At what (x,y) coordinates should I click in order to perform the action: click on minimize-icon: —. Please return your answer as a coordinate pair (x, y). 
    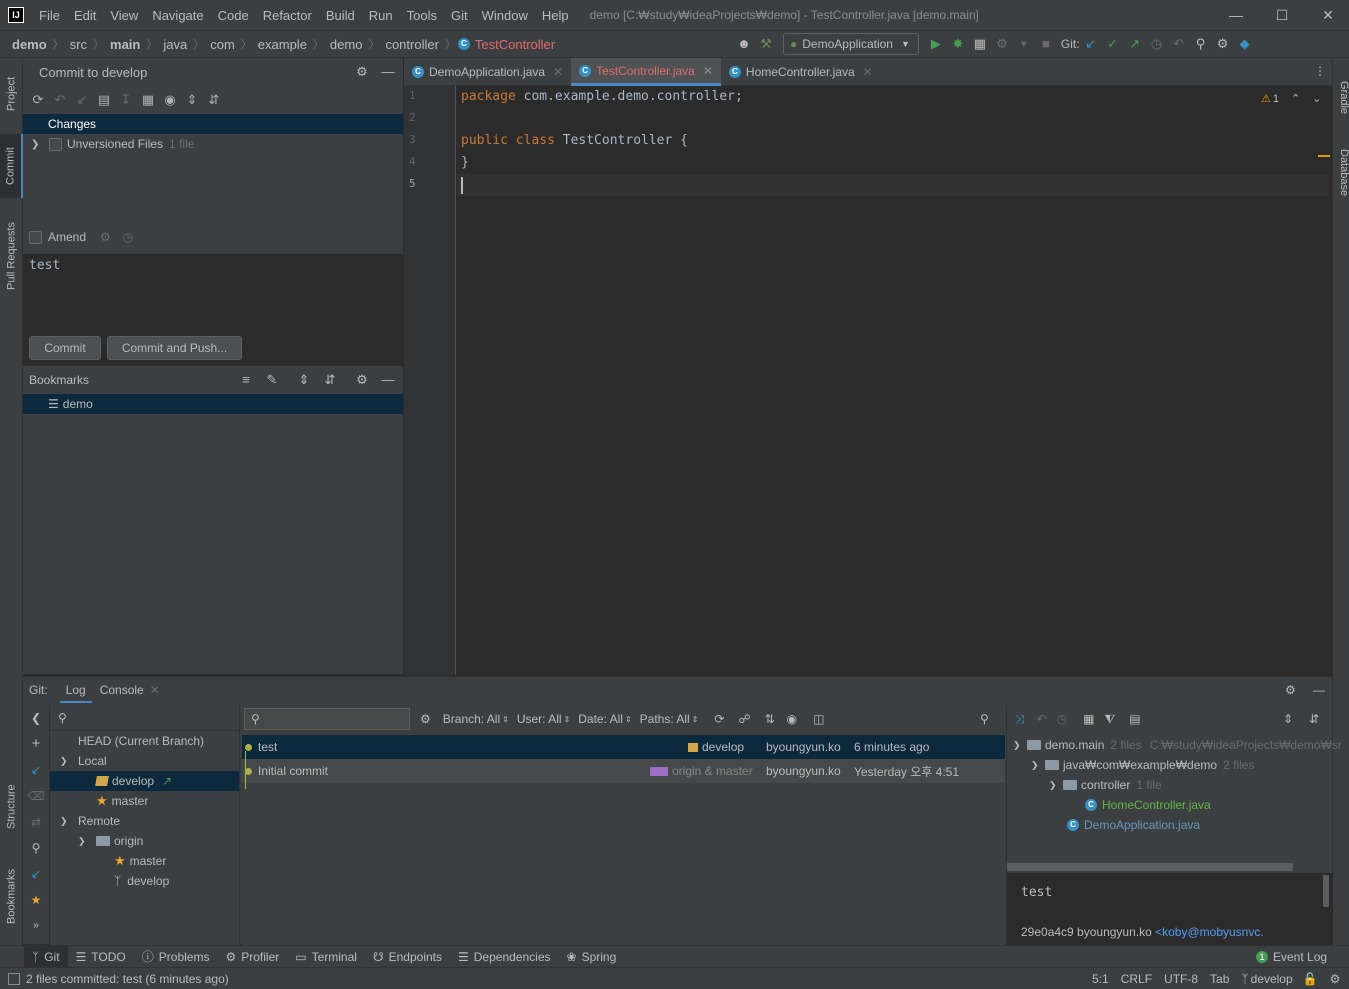
    Looking at the image, I should click on (1236, 15).